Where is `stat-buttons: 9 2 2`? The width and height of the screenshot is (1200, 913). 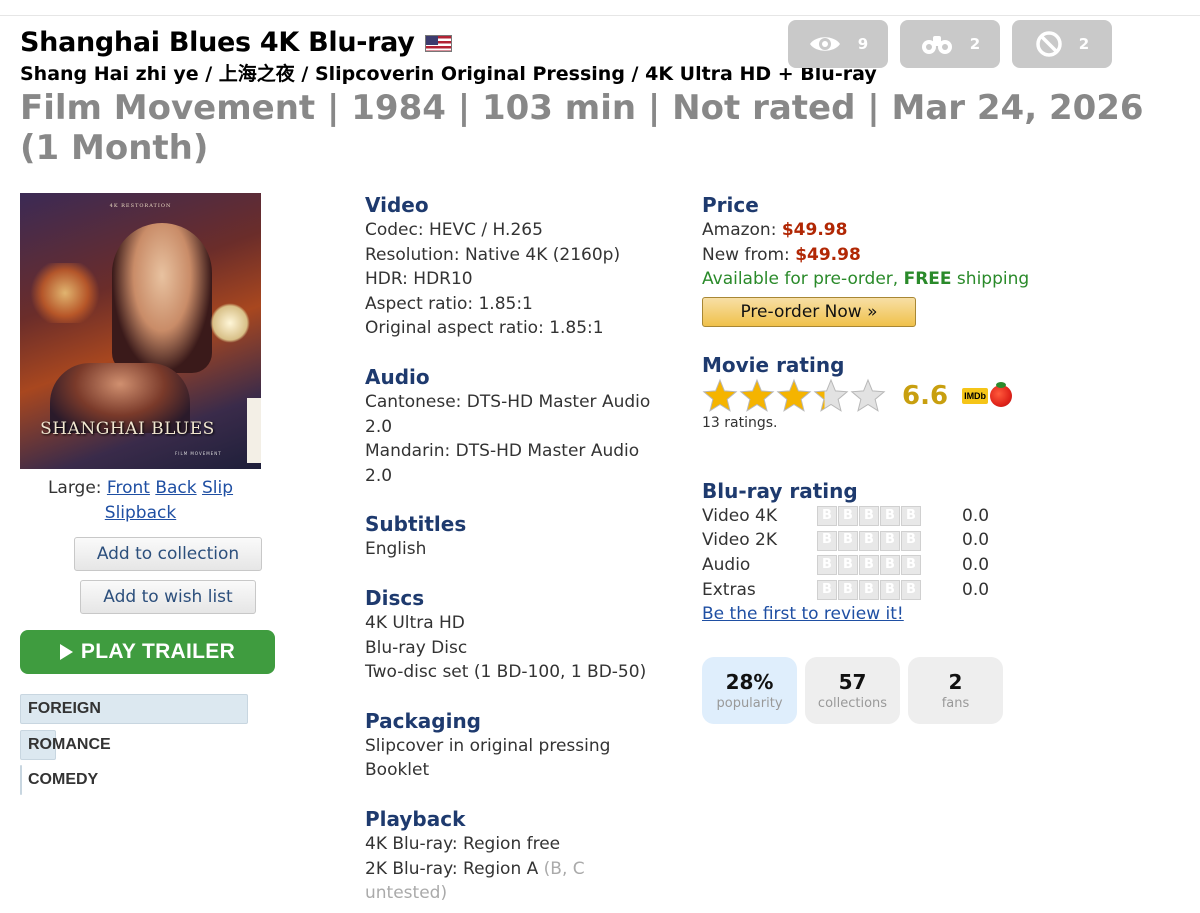 stat-buttons: 9 2 2 is located at coordinates (950, 44).